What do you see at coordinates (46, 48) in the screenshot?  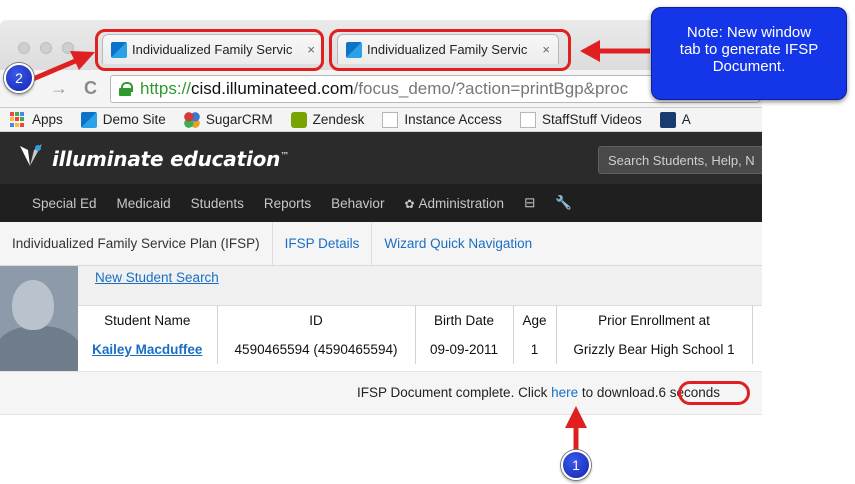 I see `minimize-window-button` at bounding box center [46, 48].